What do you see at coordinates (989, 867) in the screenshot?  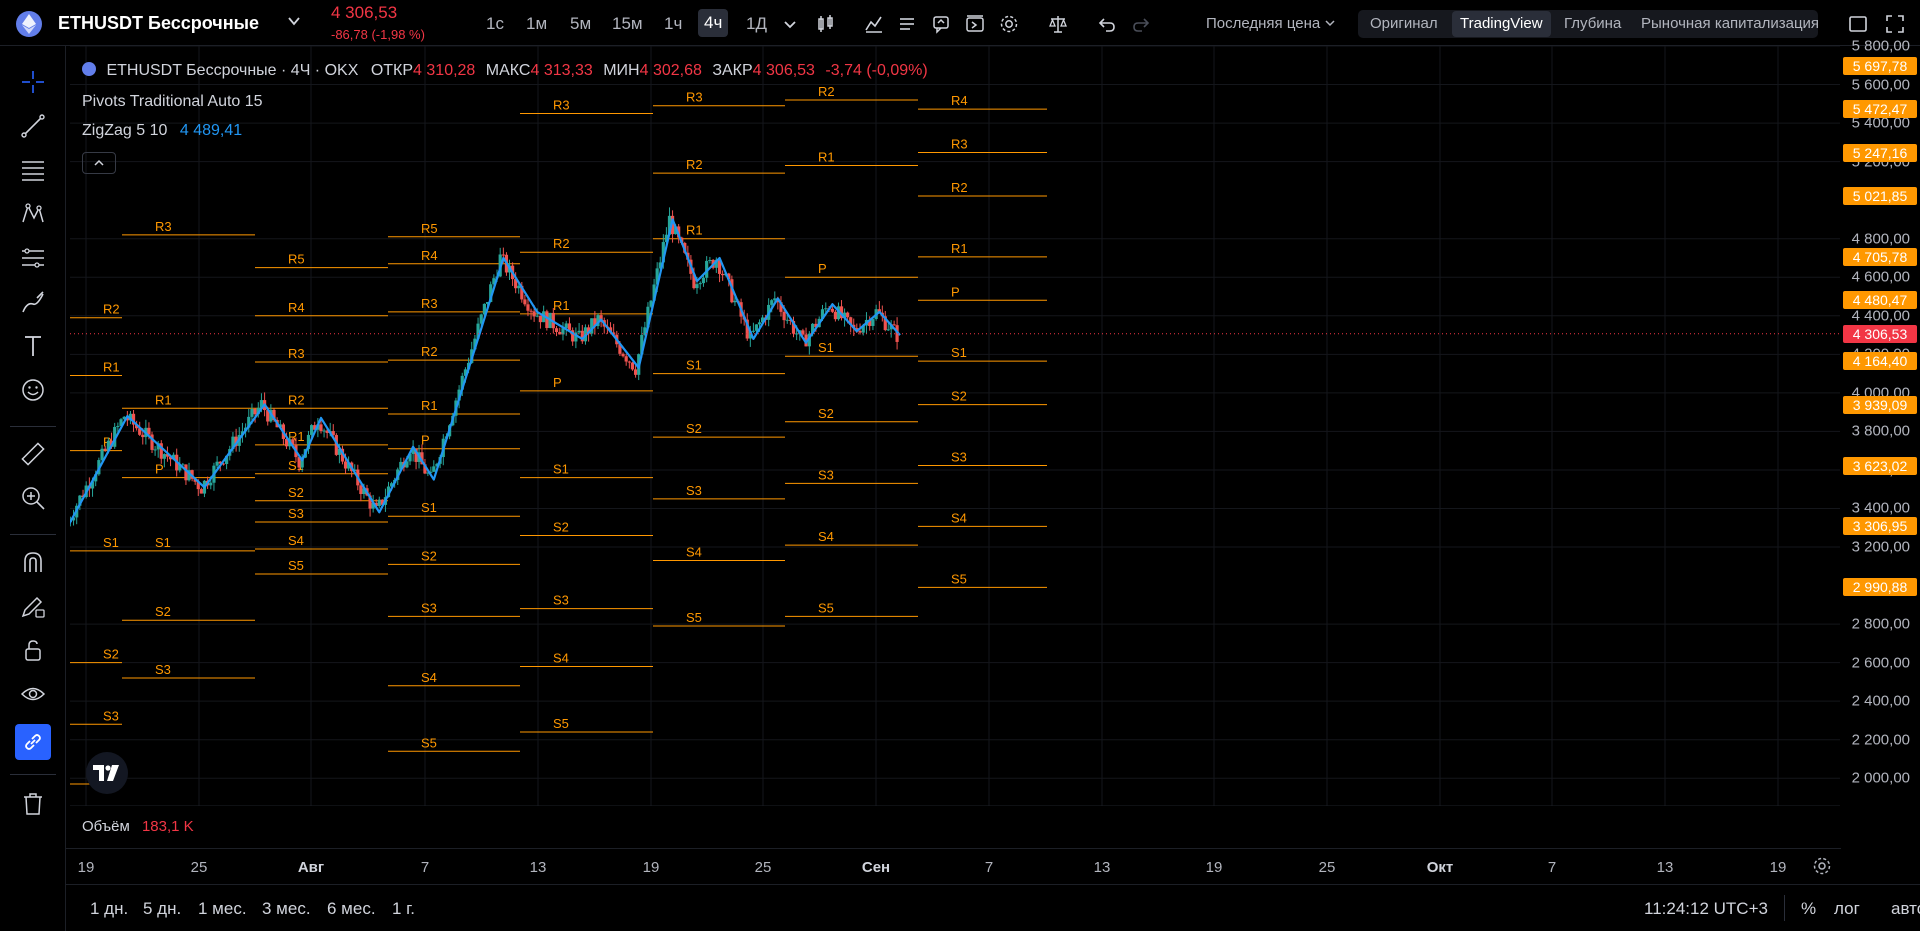 I see `time-tick: 7` at bounding box center [989, 867].